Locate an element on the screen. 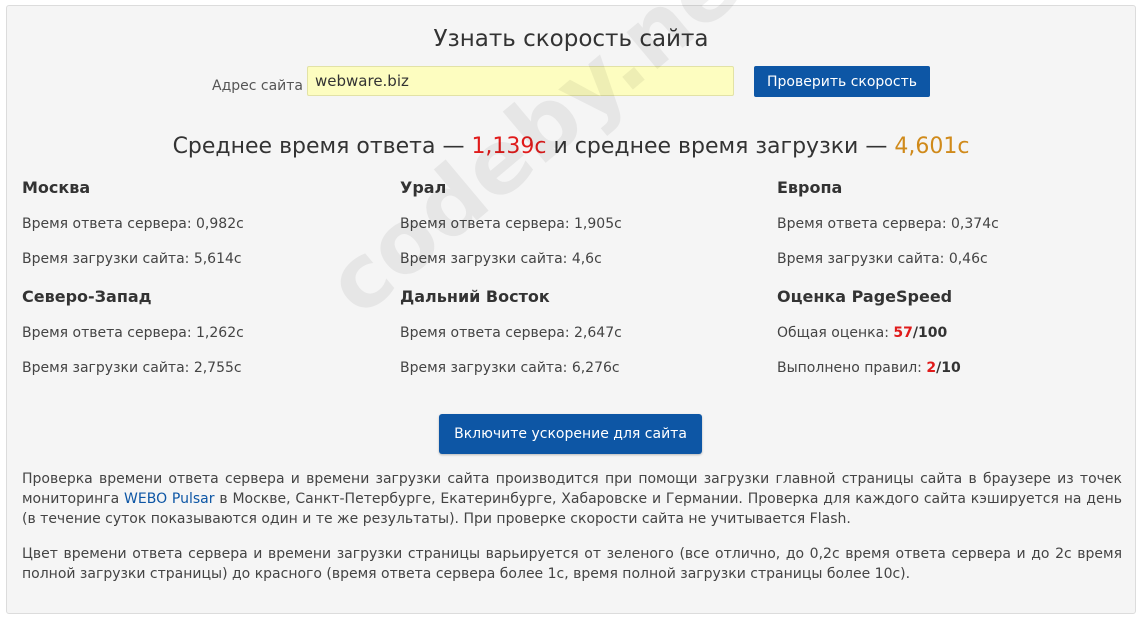 The width and height of the screenshot is (1143, 624). europe-load: Время загрузки сайта: 0,46с is located at coordinates (882, 259).